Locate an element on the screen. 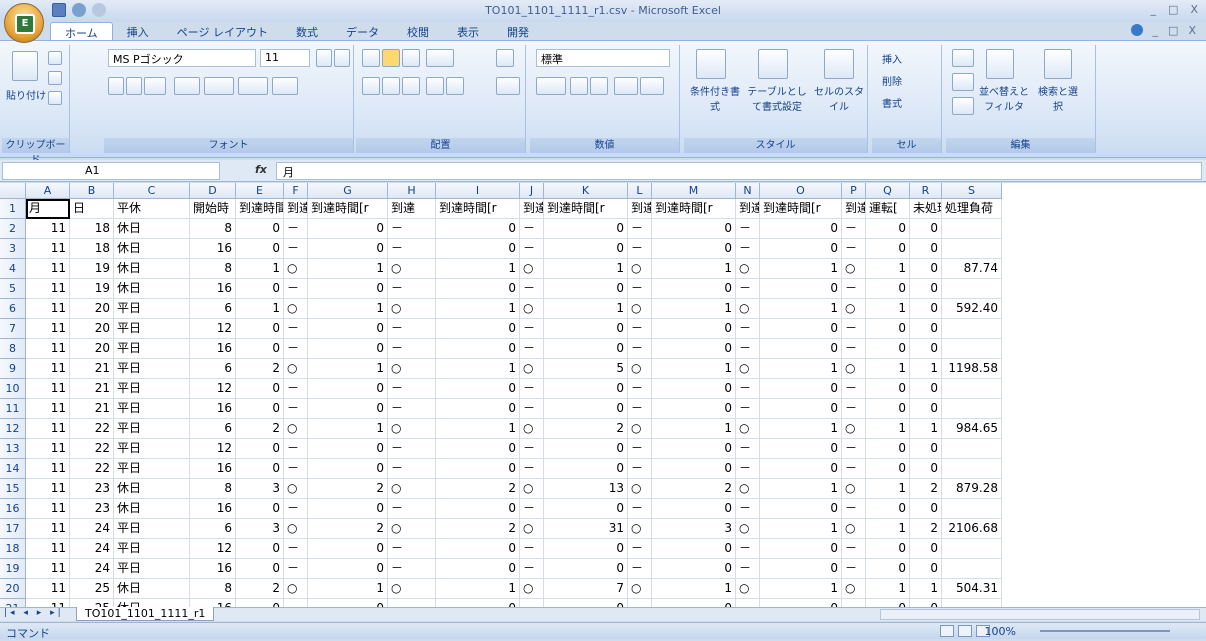 Image resolution: width=1206 pixels, height=641 pixels. cell: 23 is located at coordinates (92, 509).